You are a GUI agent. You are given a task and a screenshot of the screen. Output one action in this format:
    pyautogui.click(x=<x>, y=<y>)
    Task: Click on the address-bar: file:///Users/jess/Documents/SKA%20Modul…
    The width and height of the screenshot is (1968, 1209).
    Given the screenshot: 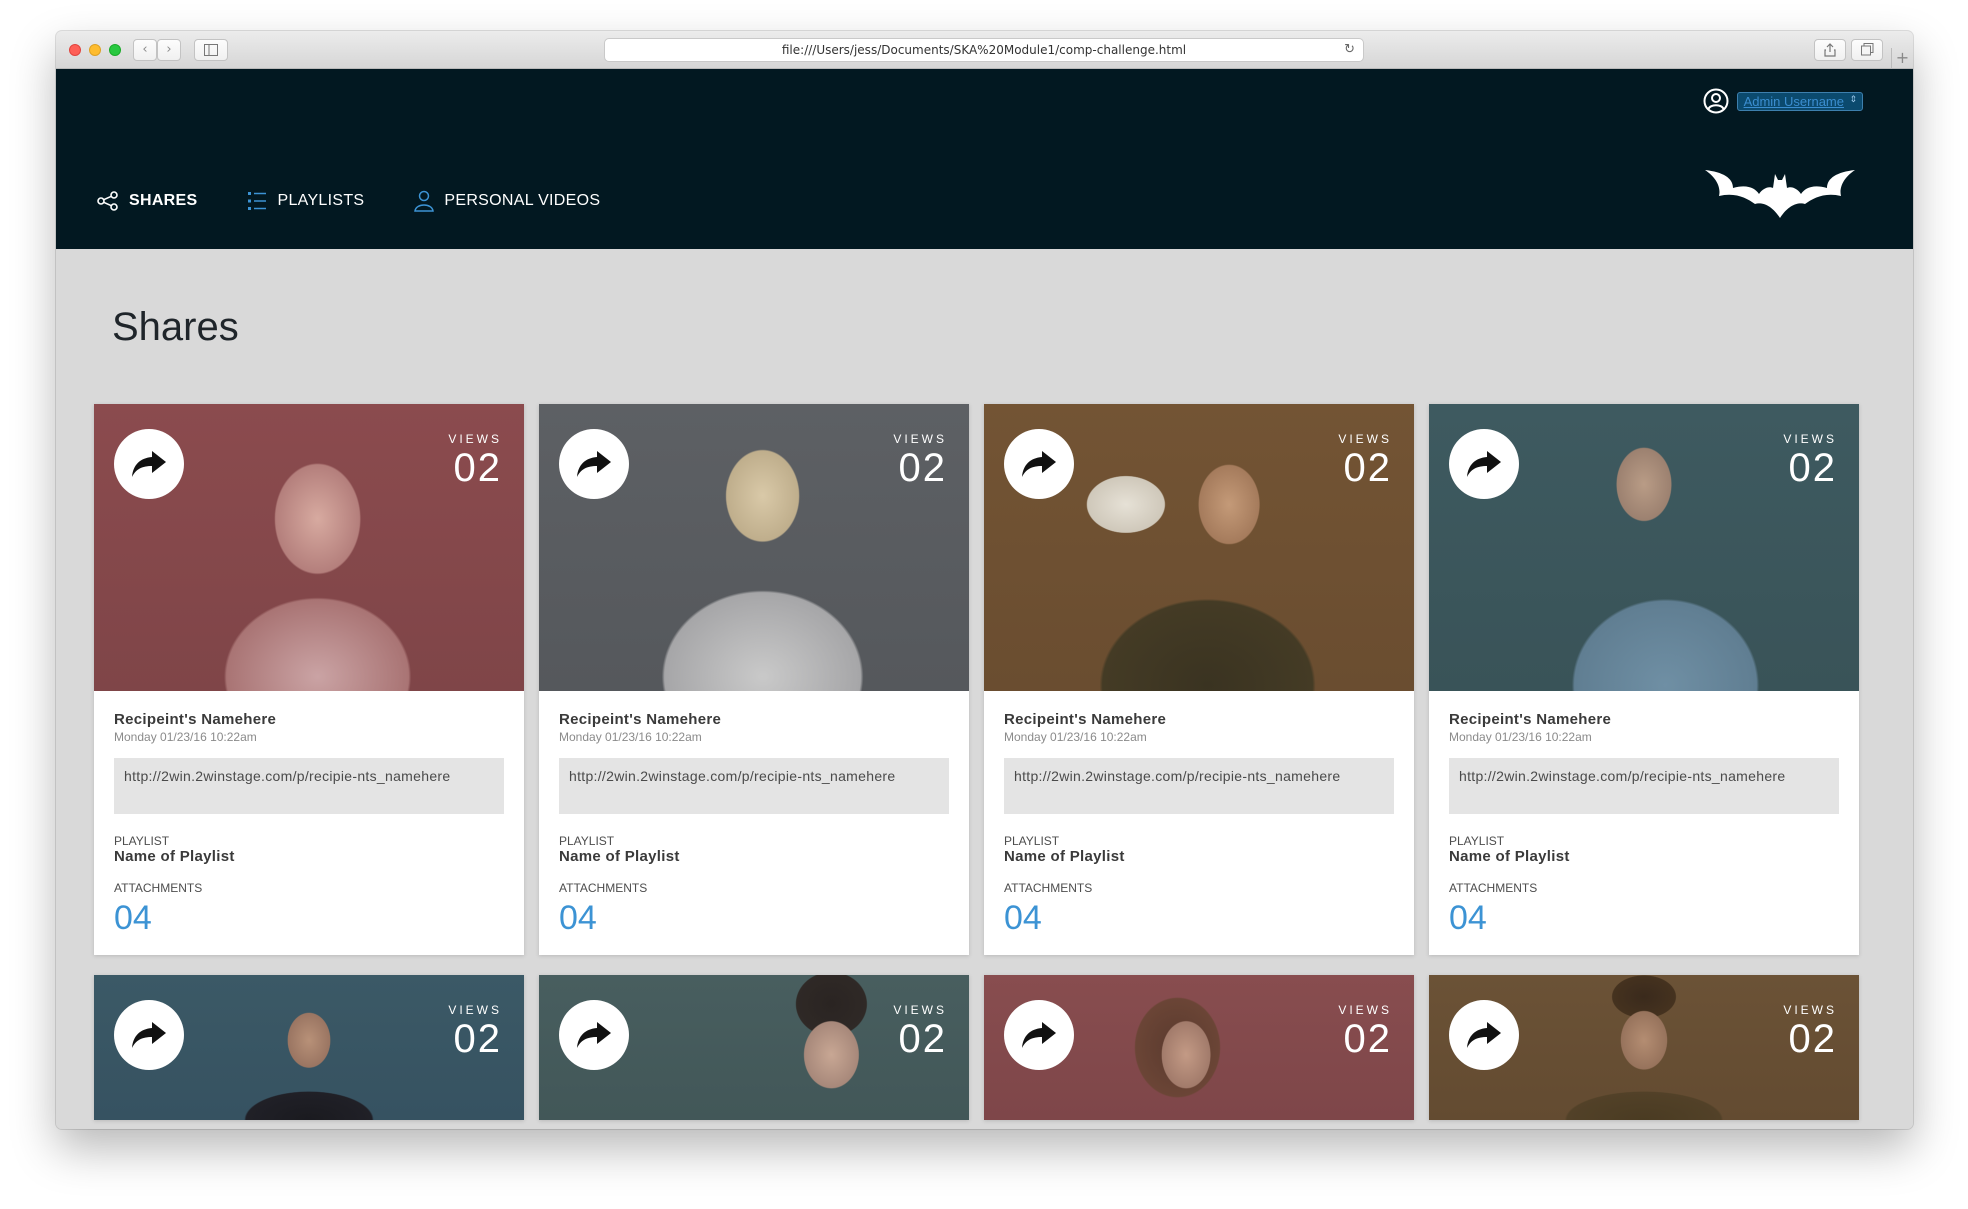 What is the action you would take?
    pyautogui.click(x=984, y=50)
    